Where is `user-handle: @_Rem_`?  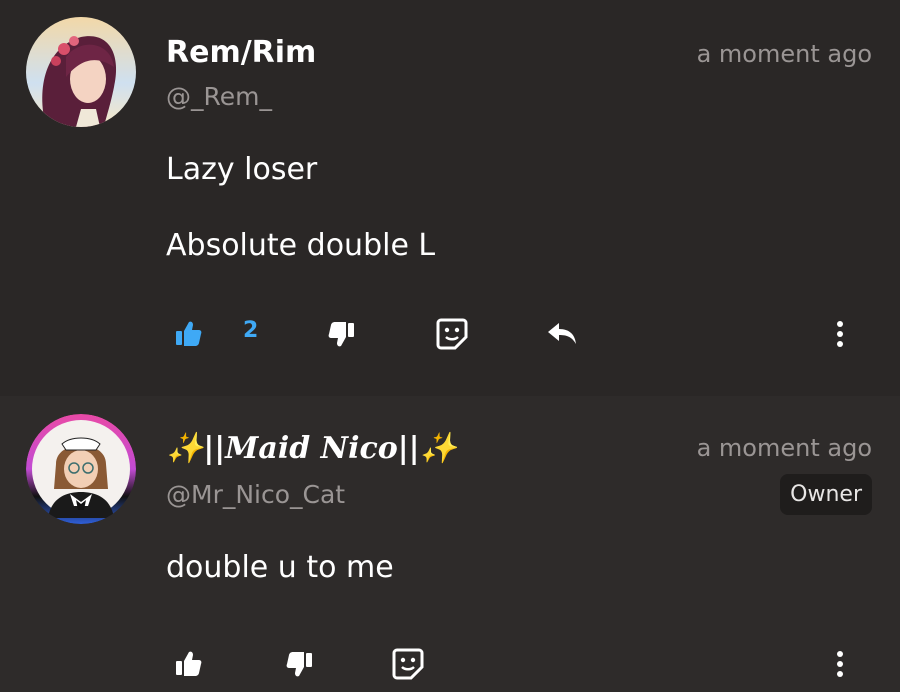
user-handle: @_Rem_ is located at coordinates (219, 96).